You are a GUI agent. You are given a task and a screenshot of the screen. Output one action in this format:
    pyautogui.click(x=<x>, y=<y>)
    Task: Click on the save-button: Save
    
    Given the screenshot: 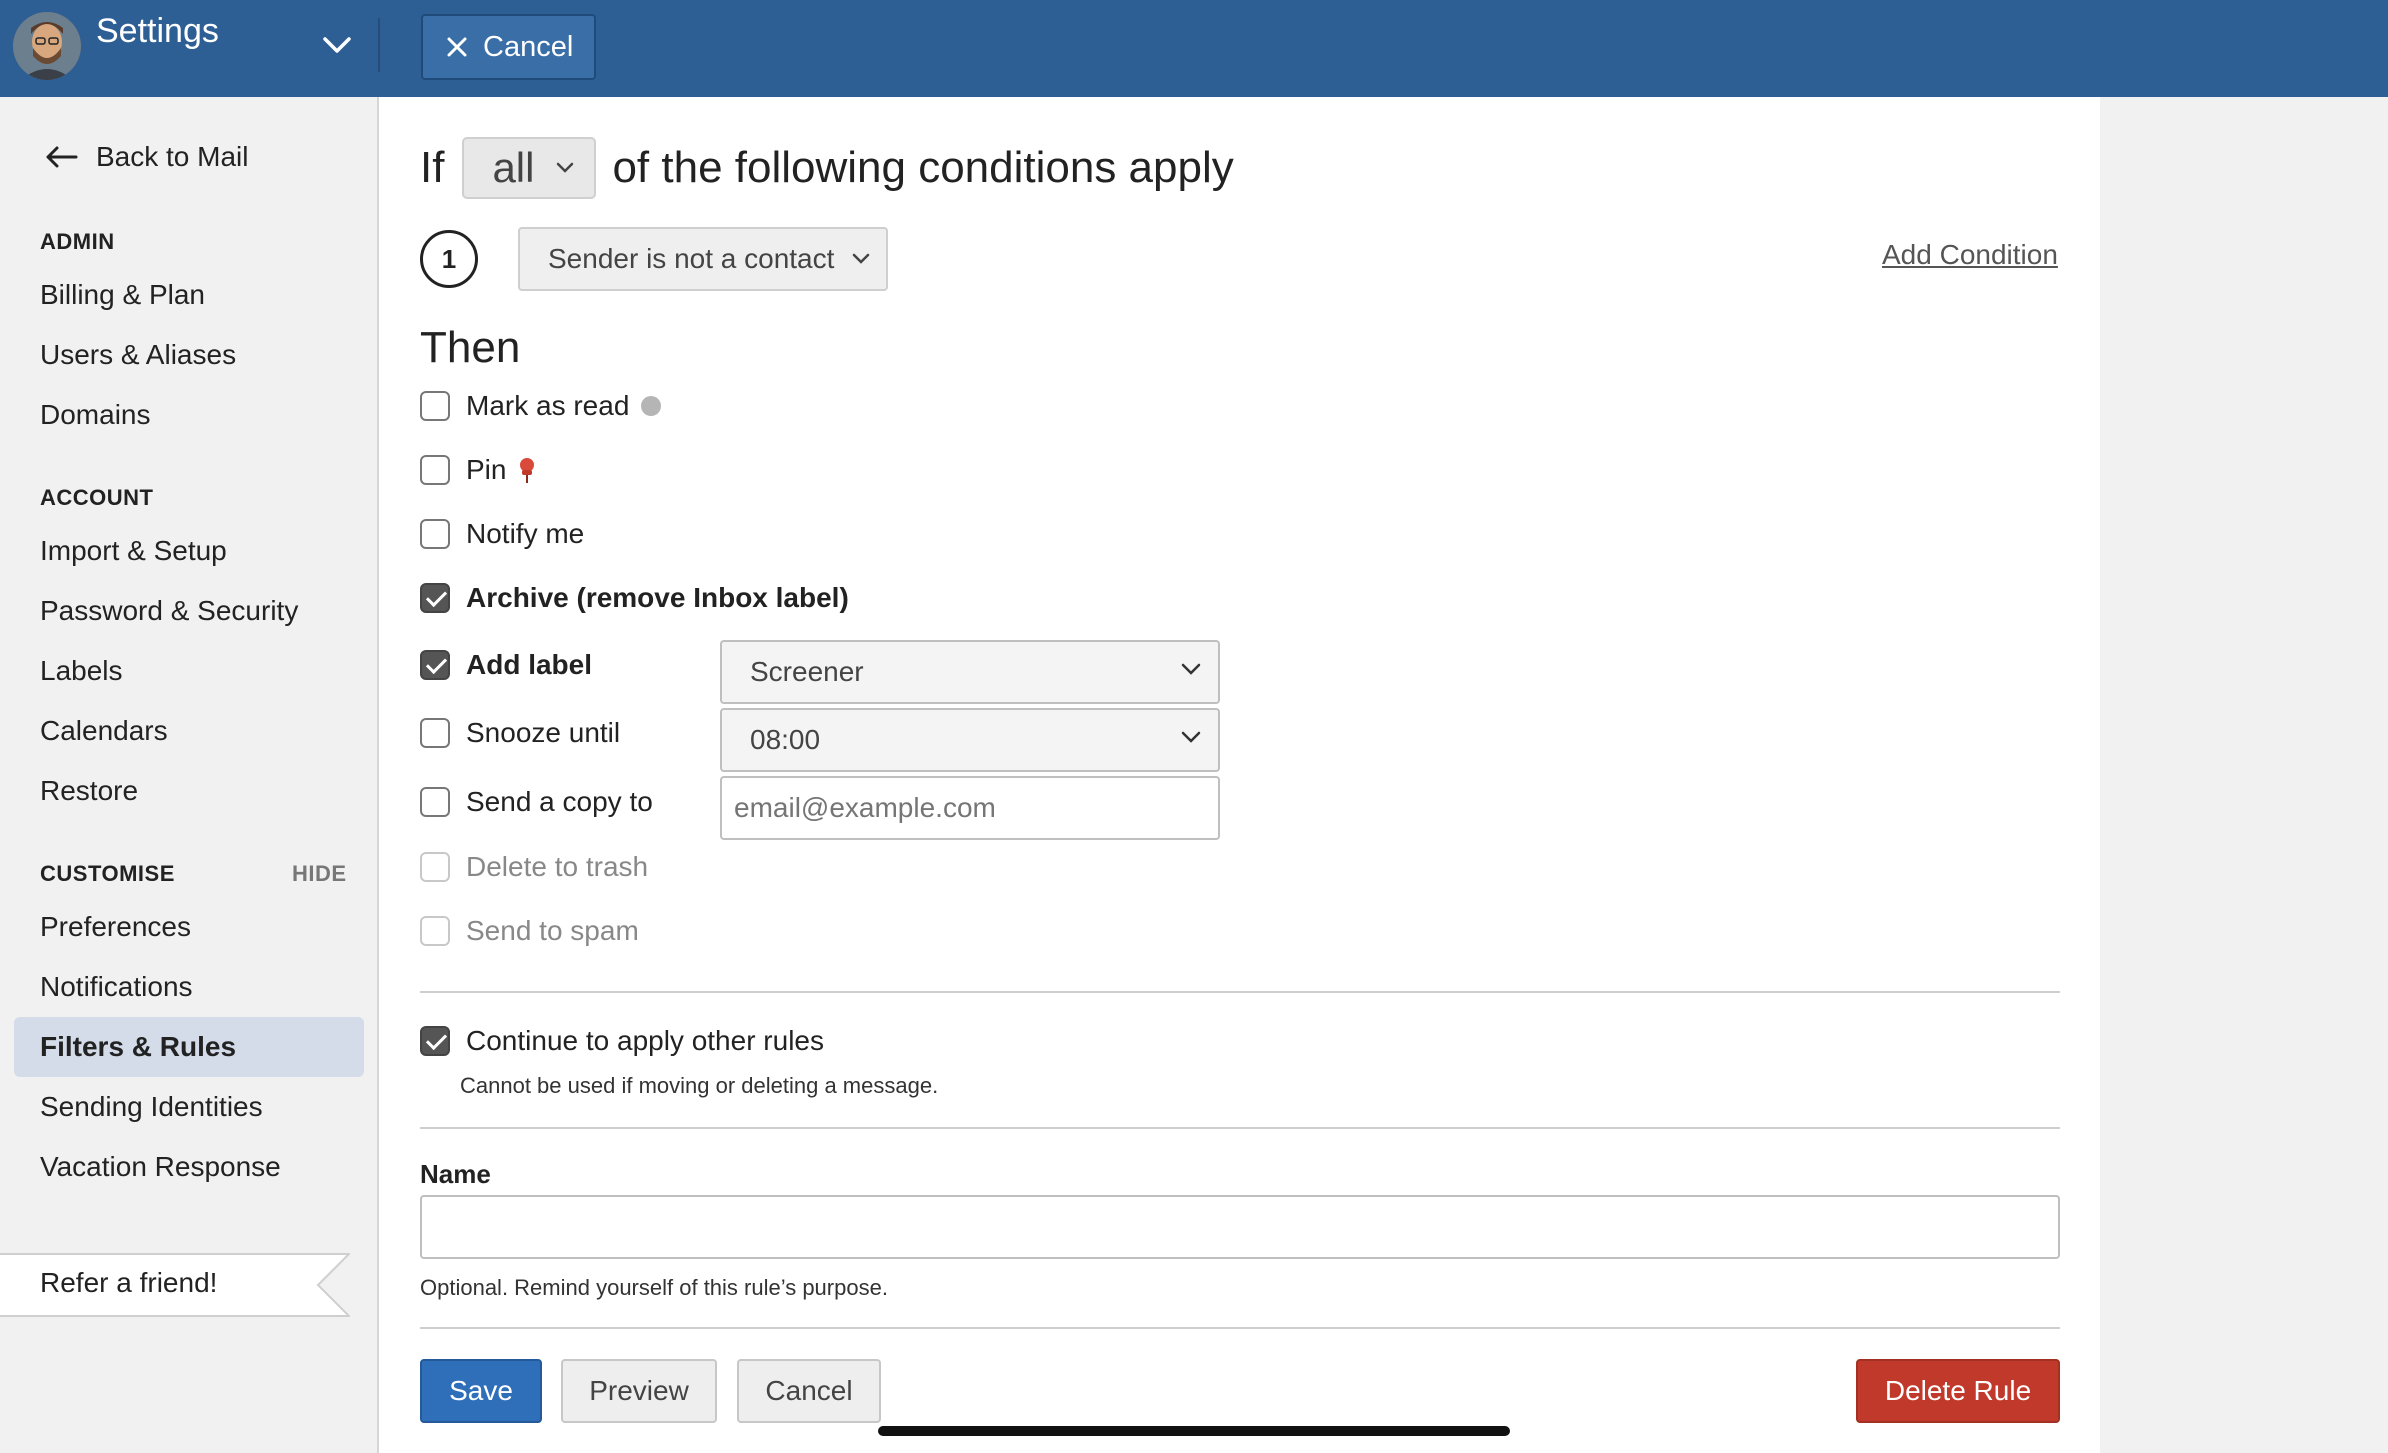 What is the action you would take?
    pyautogui.click(x=481, y=1391)
    